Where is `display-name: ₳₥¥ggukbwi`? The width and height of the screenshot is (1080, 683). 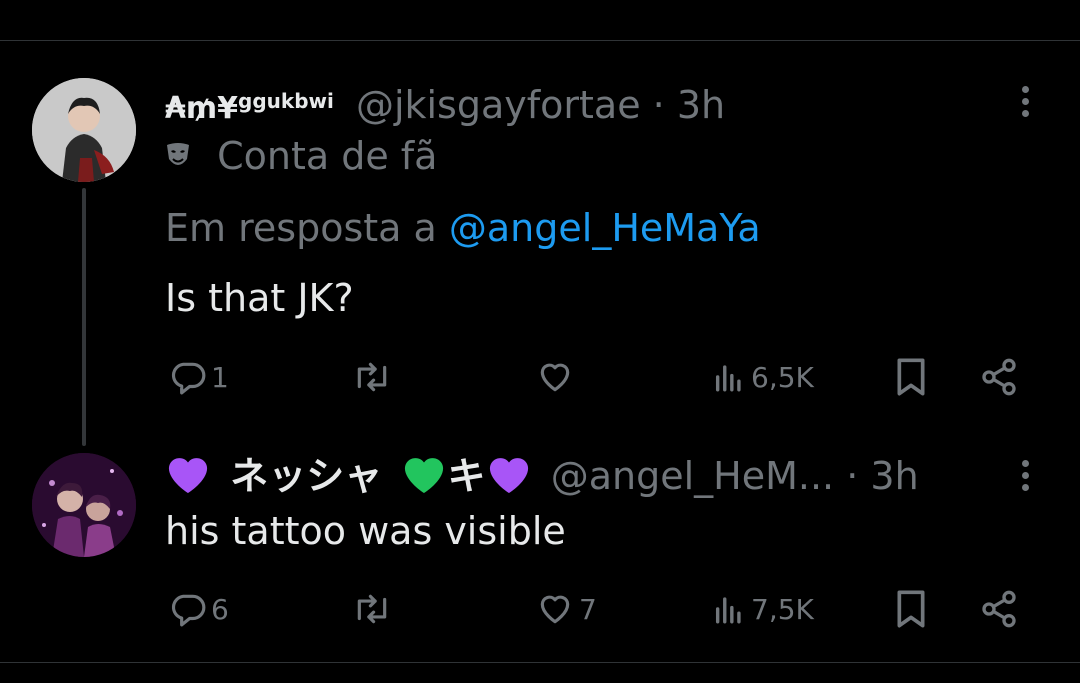
display-name: ₳₥¥ggukbwi is located at coordinates (249, 107).